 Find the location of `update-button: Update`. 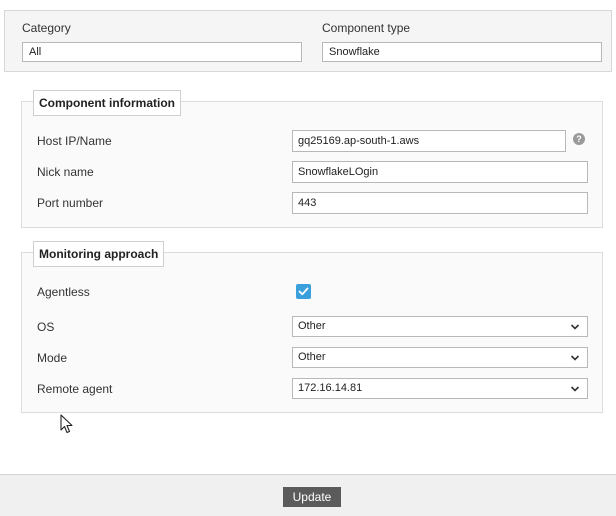

update-button: Update is located at coordinates (312, 497).